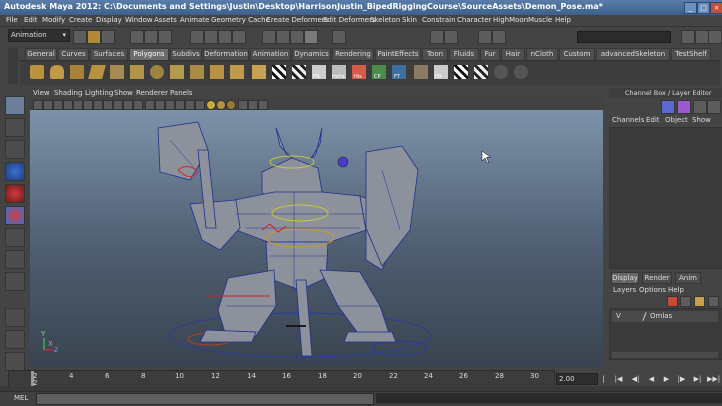 This screenshot has height=406, width=722. I want to click on tab-anim: Anim, so click(688, 278).